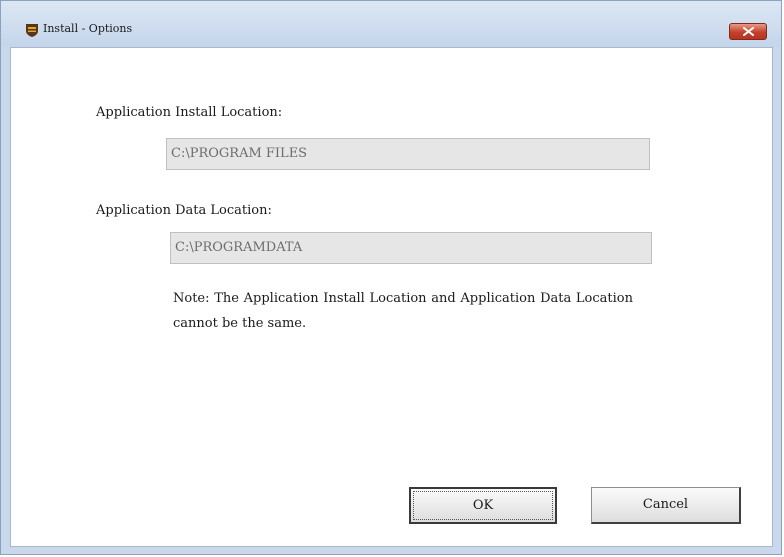  What do you see at coordinates (666, 505) in the screenshot?
I see `cancel-button: Cancel` at bounding box center [666, 505].